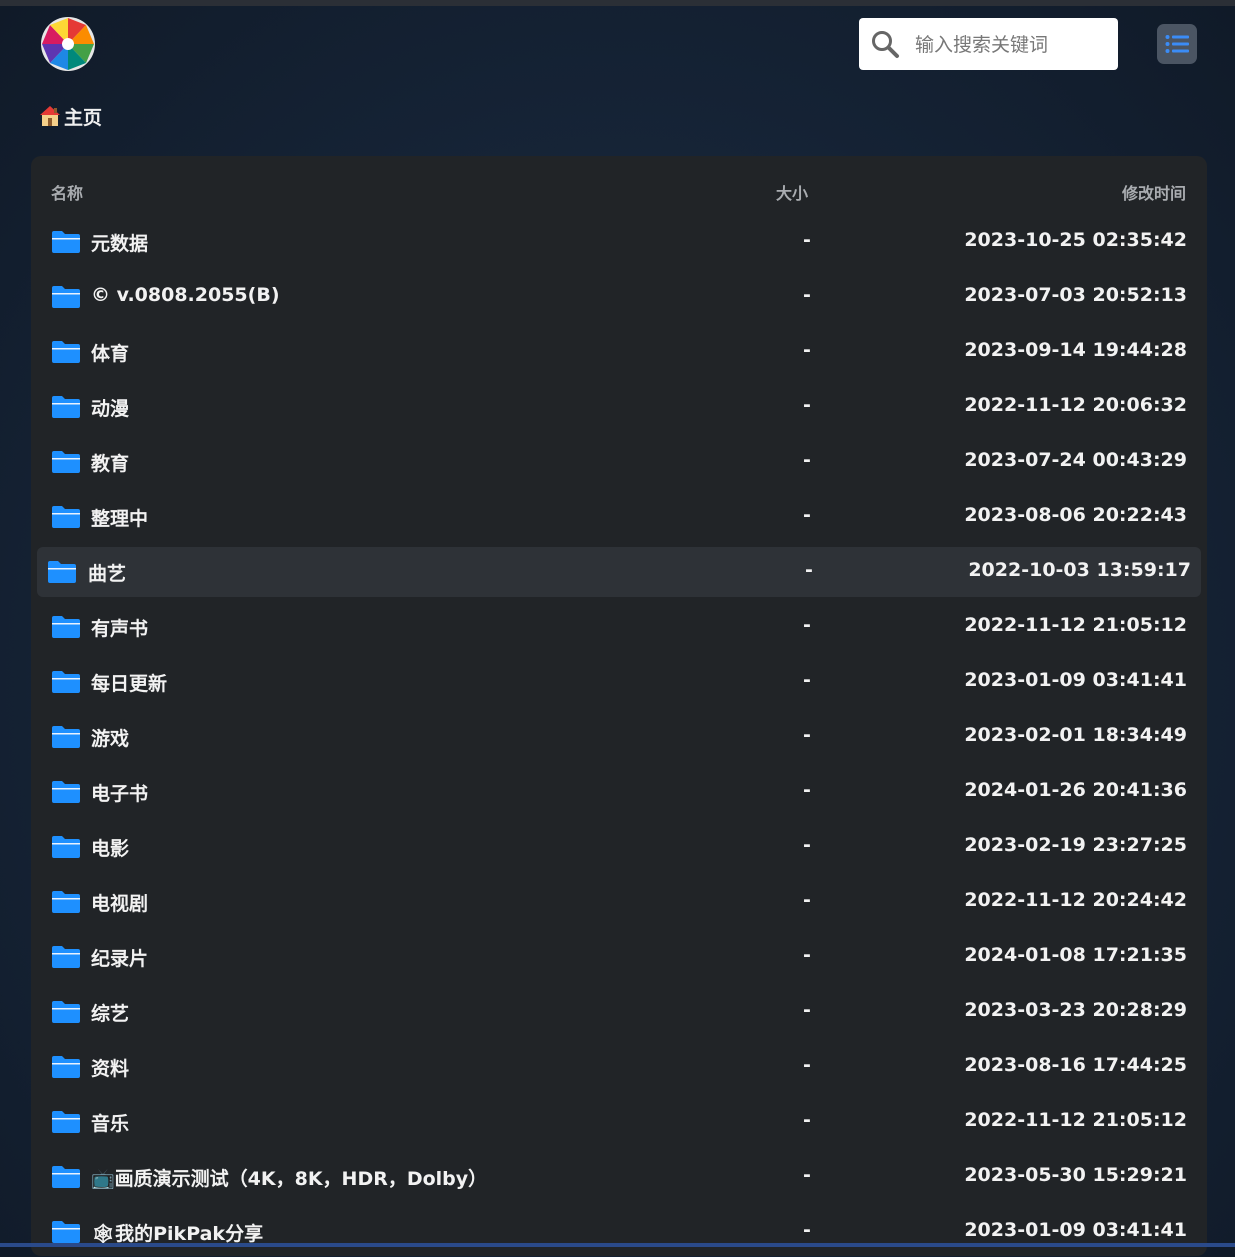 This screenshot has height=1257, width=1235. I want to click on table-row: 元数据 - 2023-10-25 02:35:42, so click(619, 242).